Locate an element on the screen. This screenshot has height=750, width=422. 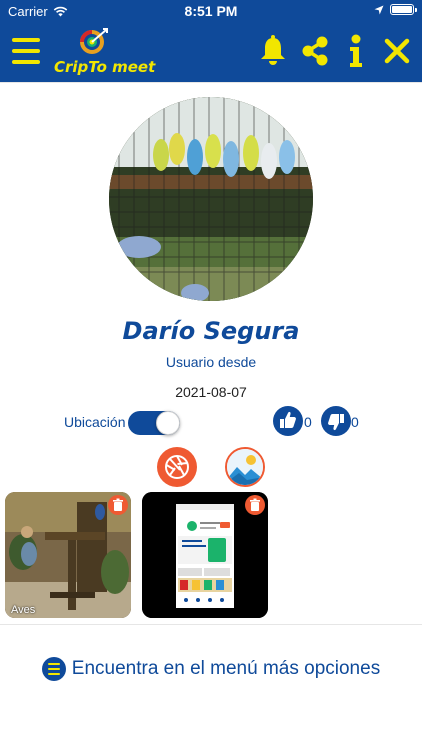
member-since-date: 2021-08-07 is located at coordinates (211, 392).